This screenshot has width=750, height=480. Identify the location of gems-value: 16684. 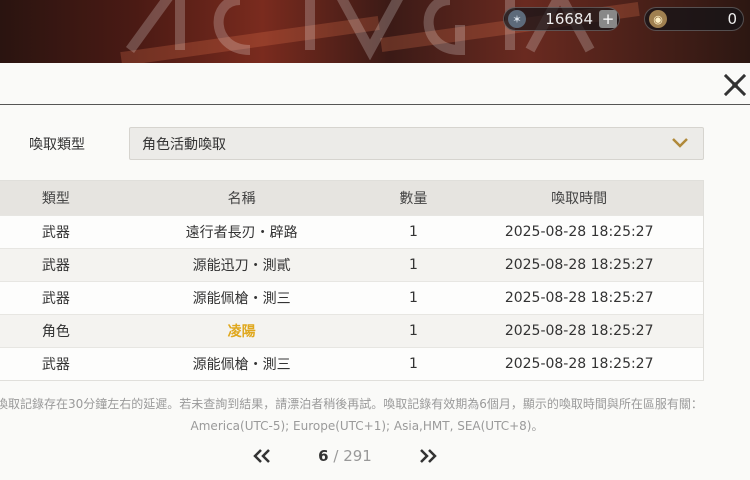
(569, 19).